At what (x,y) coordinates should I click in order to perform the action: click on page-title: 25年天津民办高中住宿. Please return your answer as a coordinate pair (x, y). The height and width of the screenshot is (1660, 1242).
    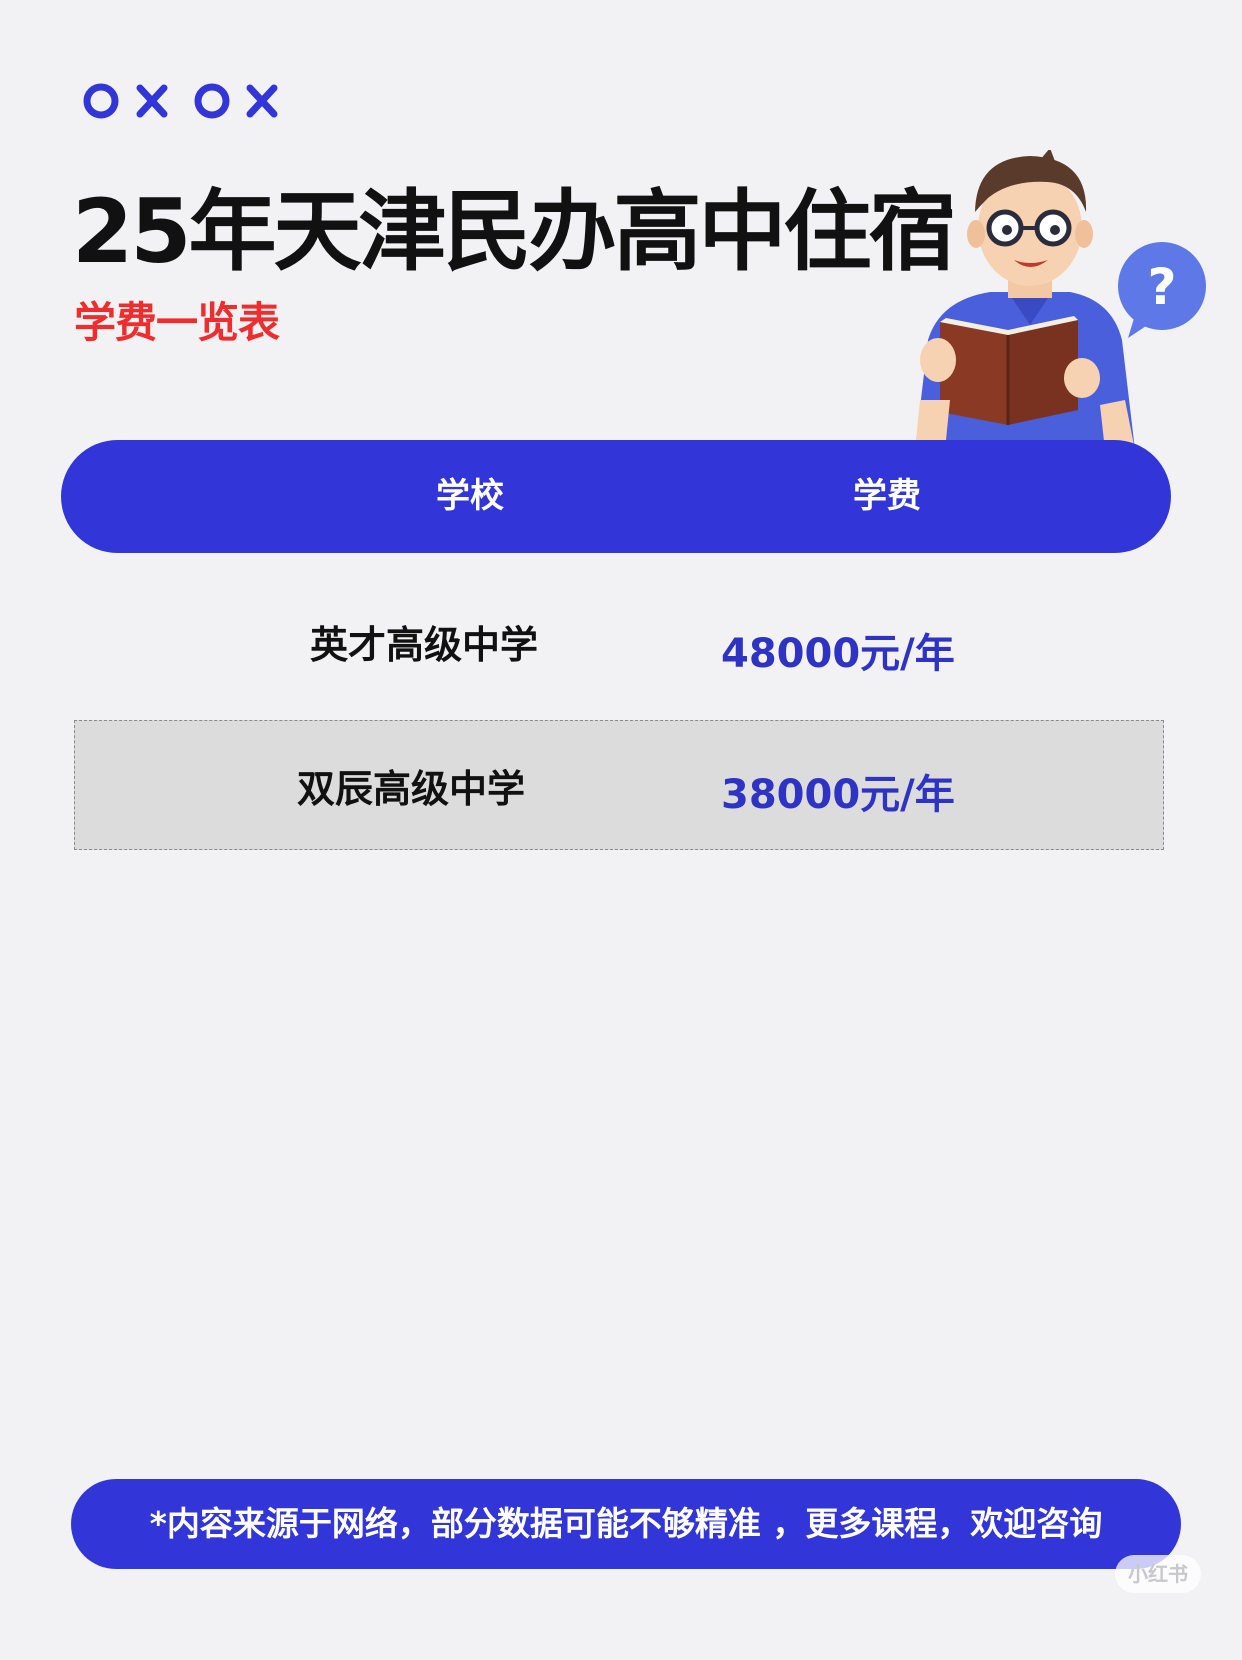
    Looking at the image, I should click on (514, 231).